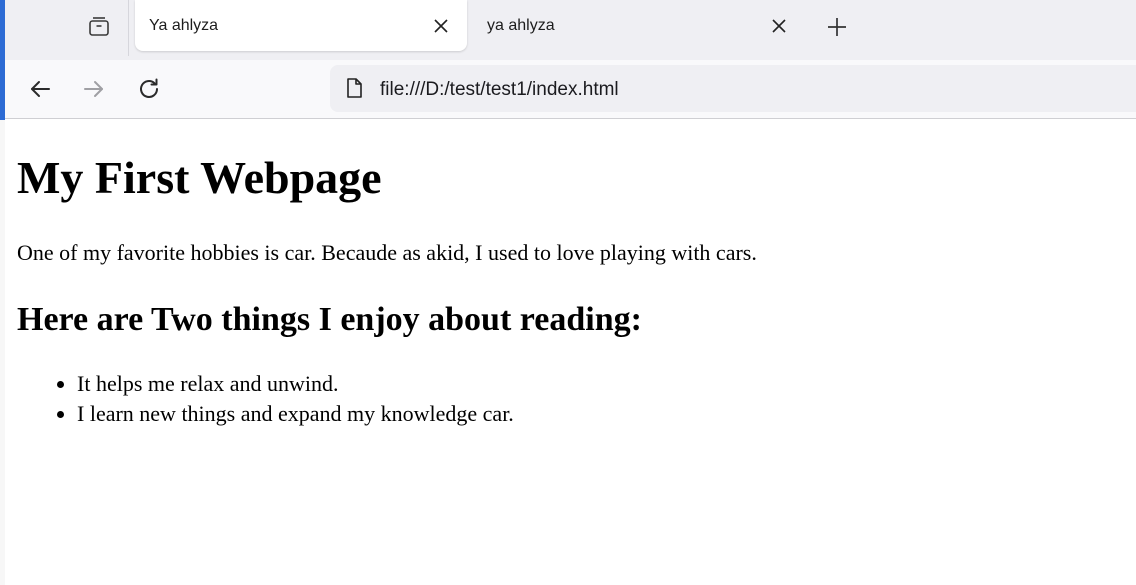 The width and height of the screenshot is (1136, 585). I want to click on tab-title: ya ahlyza, so click(521, 25).